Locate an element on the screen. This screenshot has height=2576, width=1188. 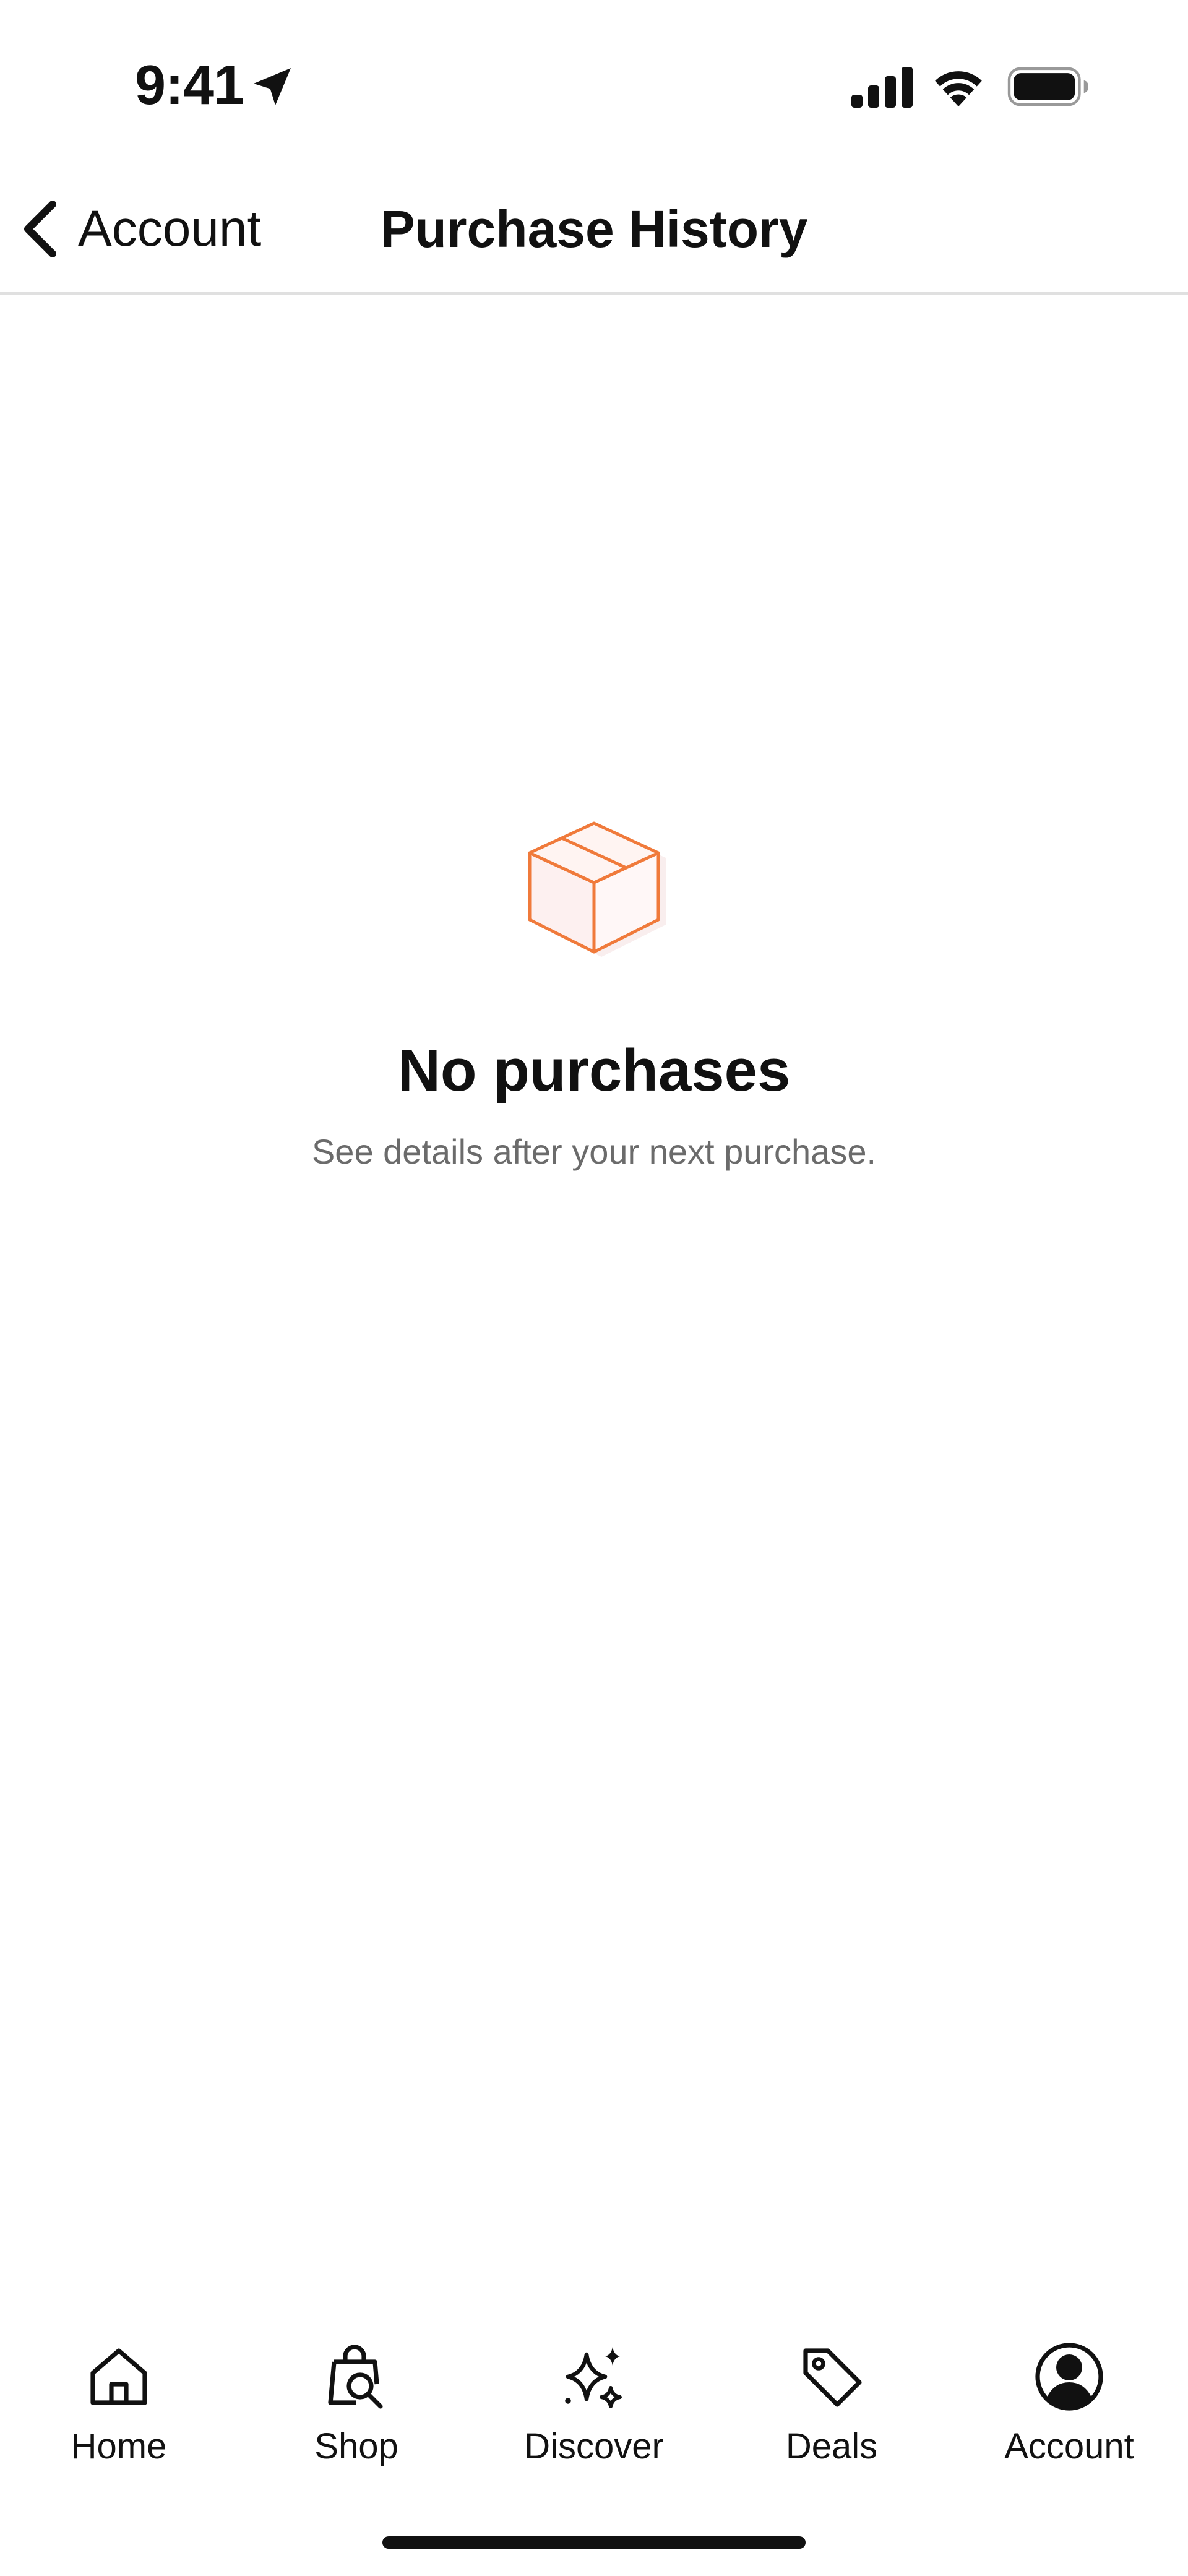
box-icon is located at coordinates (597, 889).